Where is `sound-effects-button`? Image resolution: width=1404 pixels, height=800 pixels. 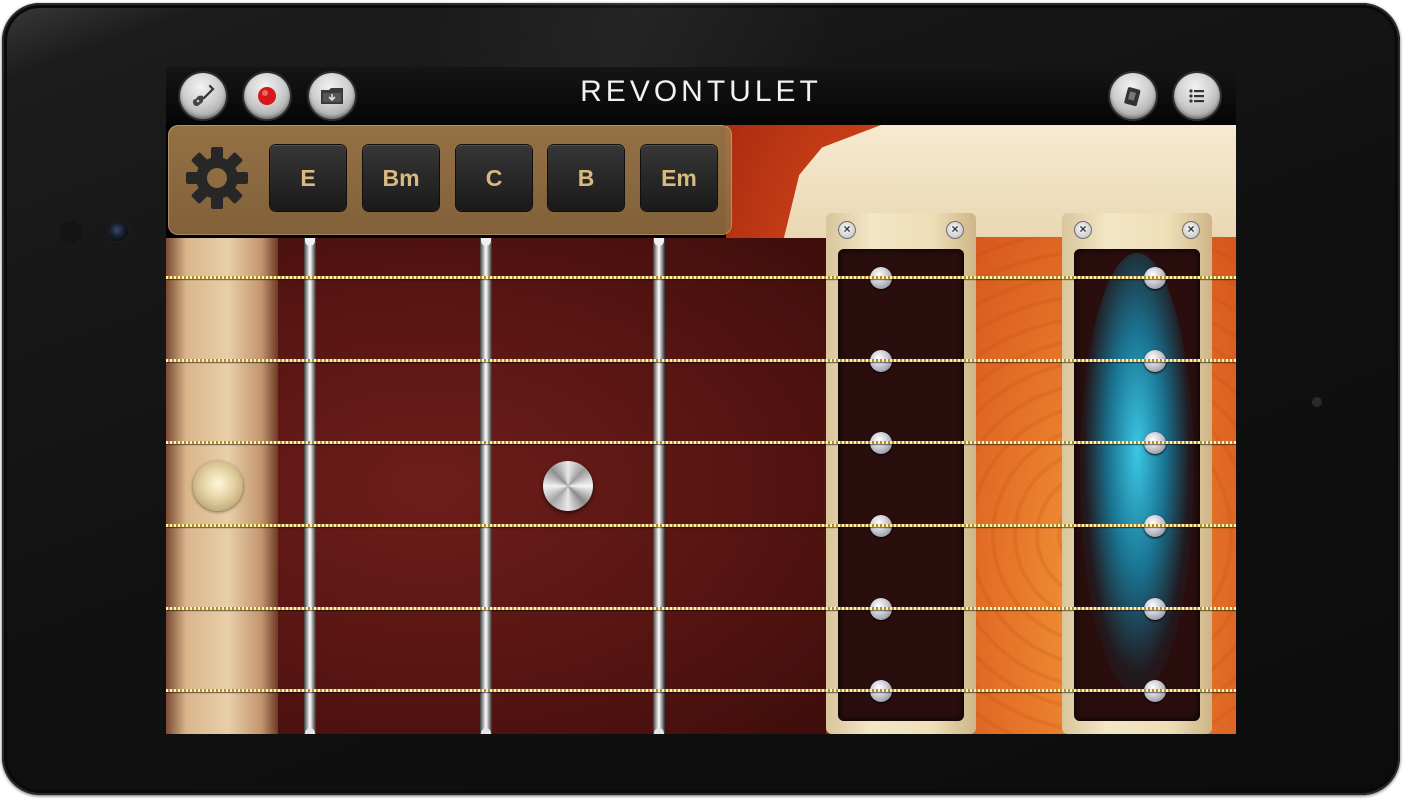
sound-effects-button is located at coordinates (1133, 96).